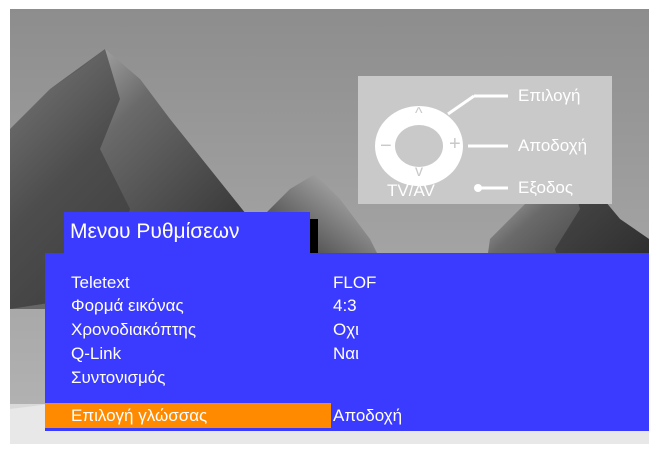  What do you see at coordinates (368, 415) in the screenshot?
I see `menu-item-value: Αποδοχή` at bounding box center [368, 415].